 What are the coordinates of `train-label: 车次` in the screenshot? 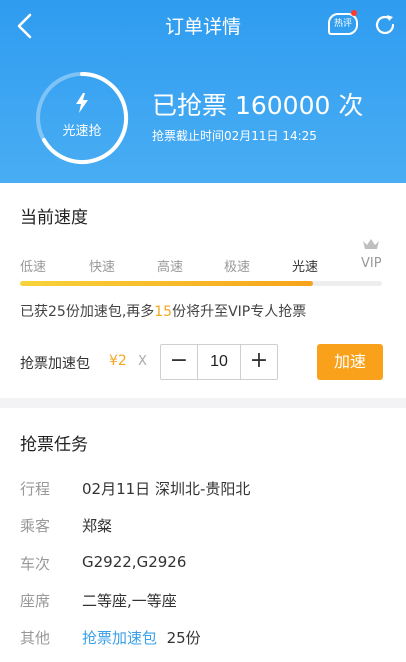 It's located at (35, 564).